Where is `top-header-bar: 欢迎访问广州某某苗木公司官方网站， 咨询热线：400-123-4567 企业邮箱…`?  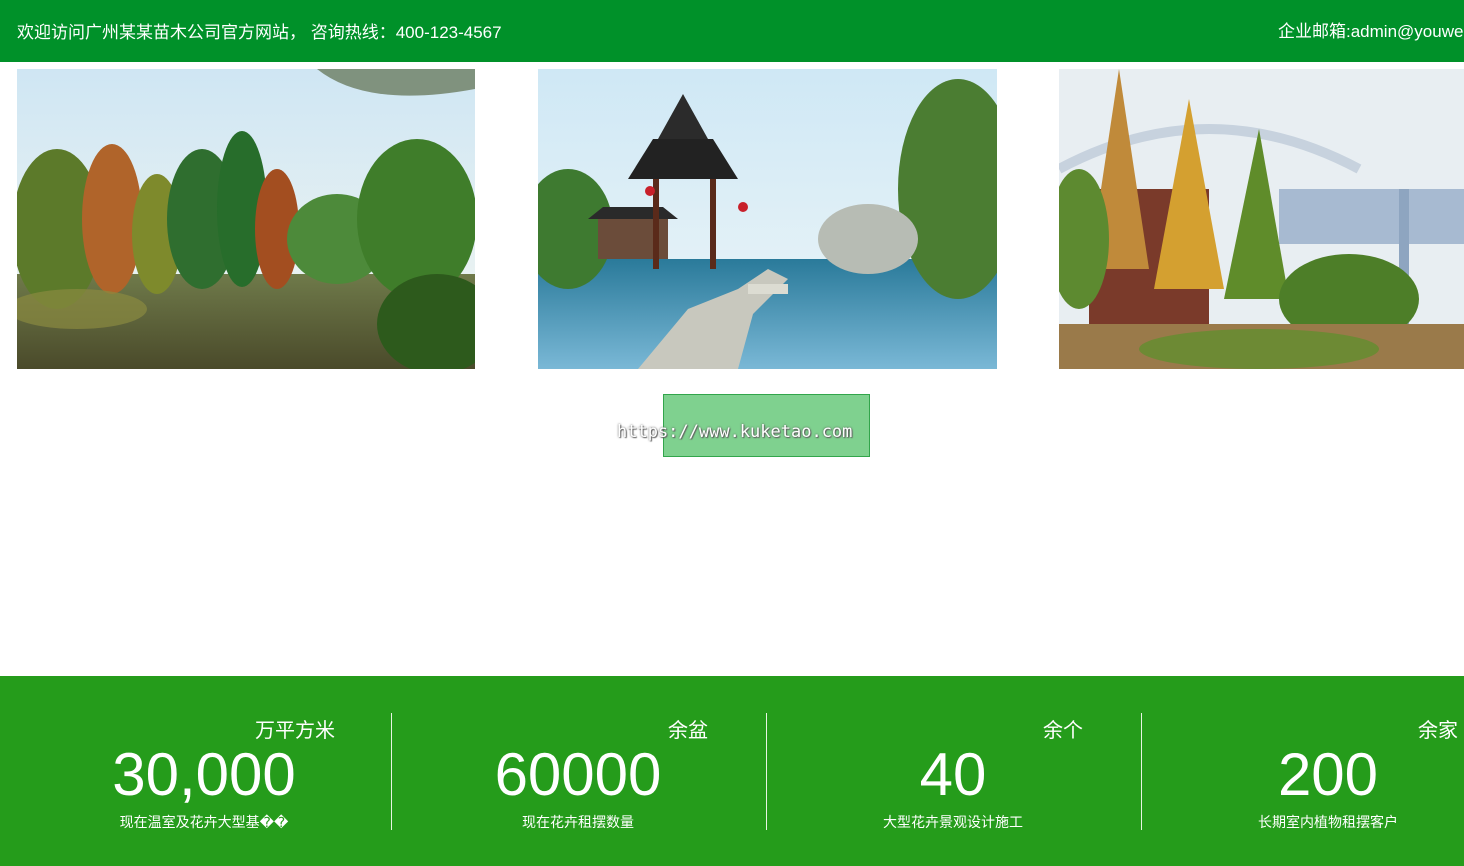
top-header-bar: 欢迎访问广州某某苗木公司官方网站， 咨询热线：400-123-4567 企业邮箱… is located at coordinates (732, 31).